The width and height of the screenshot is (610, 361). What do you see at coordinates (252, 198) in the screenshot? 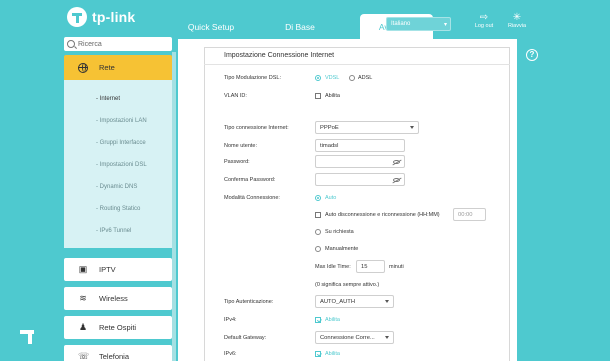
I see `conn-mode-label: Modalità Connessione:` at bounding box center [252, 198].